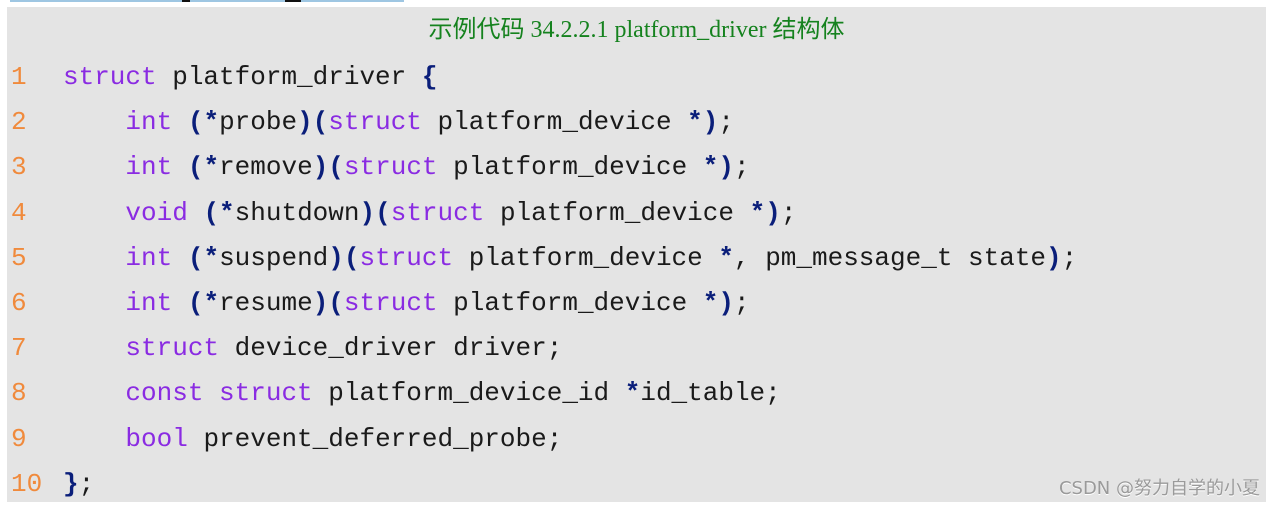 This screenshot has height=508, width=1274. What do you see at coordinates (19, 77) in the screenshot?
I see `line-number: 1` at bounding box center [19, 77].